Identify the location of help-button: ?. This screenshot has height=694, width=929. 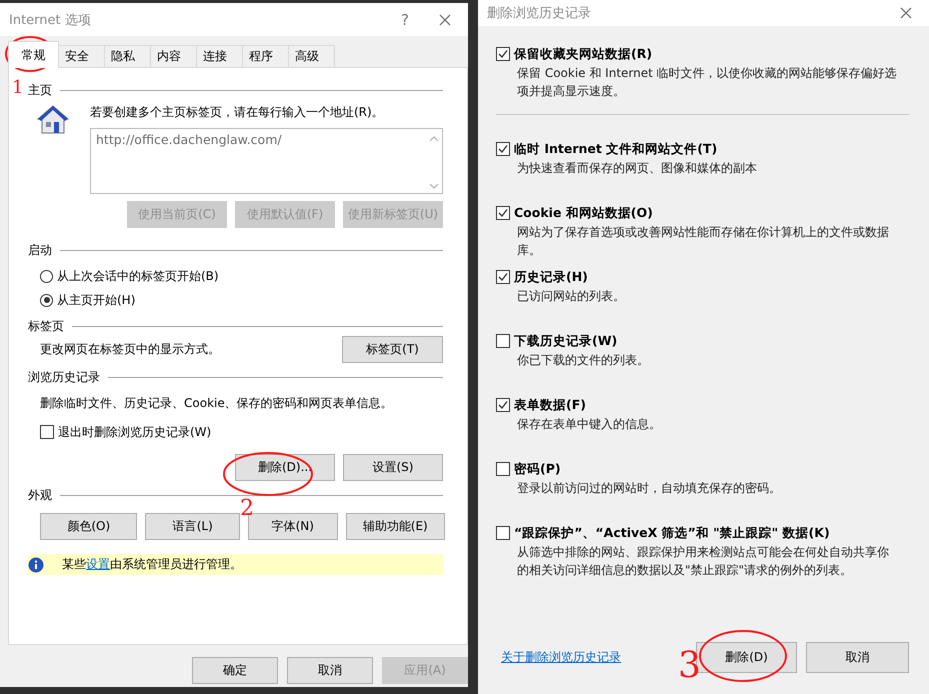
(405, 19).